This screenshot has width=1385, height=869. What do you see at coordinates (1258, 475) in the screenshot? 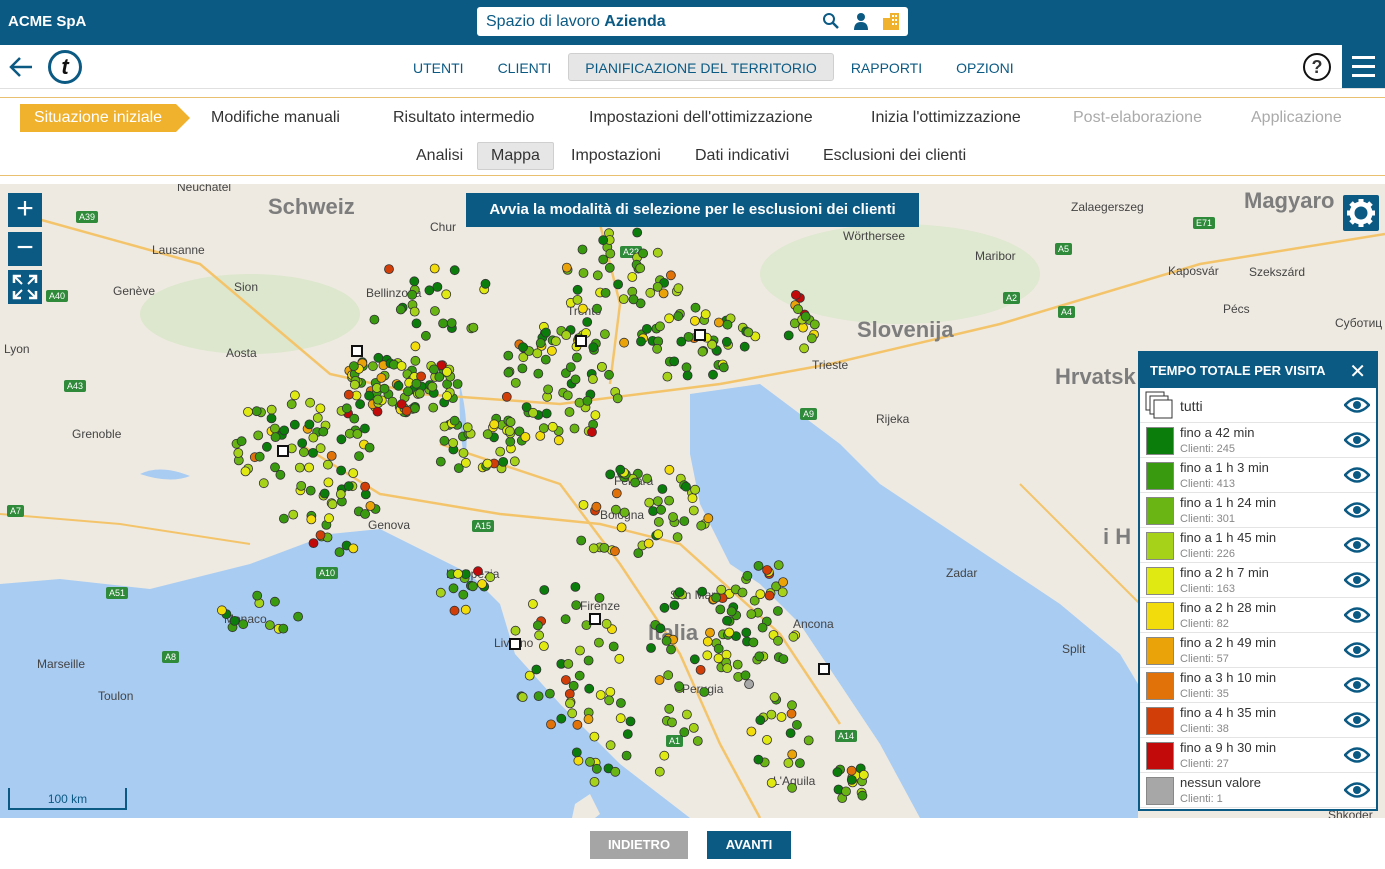
I see `legend-row: fino a 1 h 3 min Clienti: 413` at bounding box center [1258, 475].